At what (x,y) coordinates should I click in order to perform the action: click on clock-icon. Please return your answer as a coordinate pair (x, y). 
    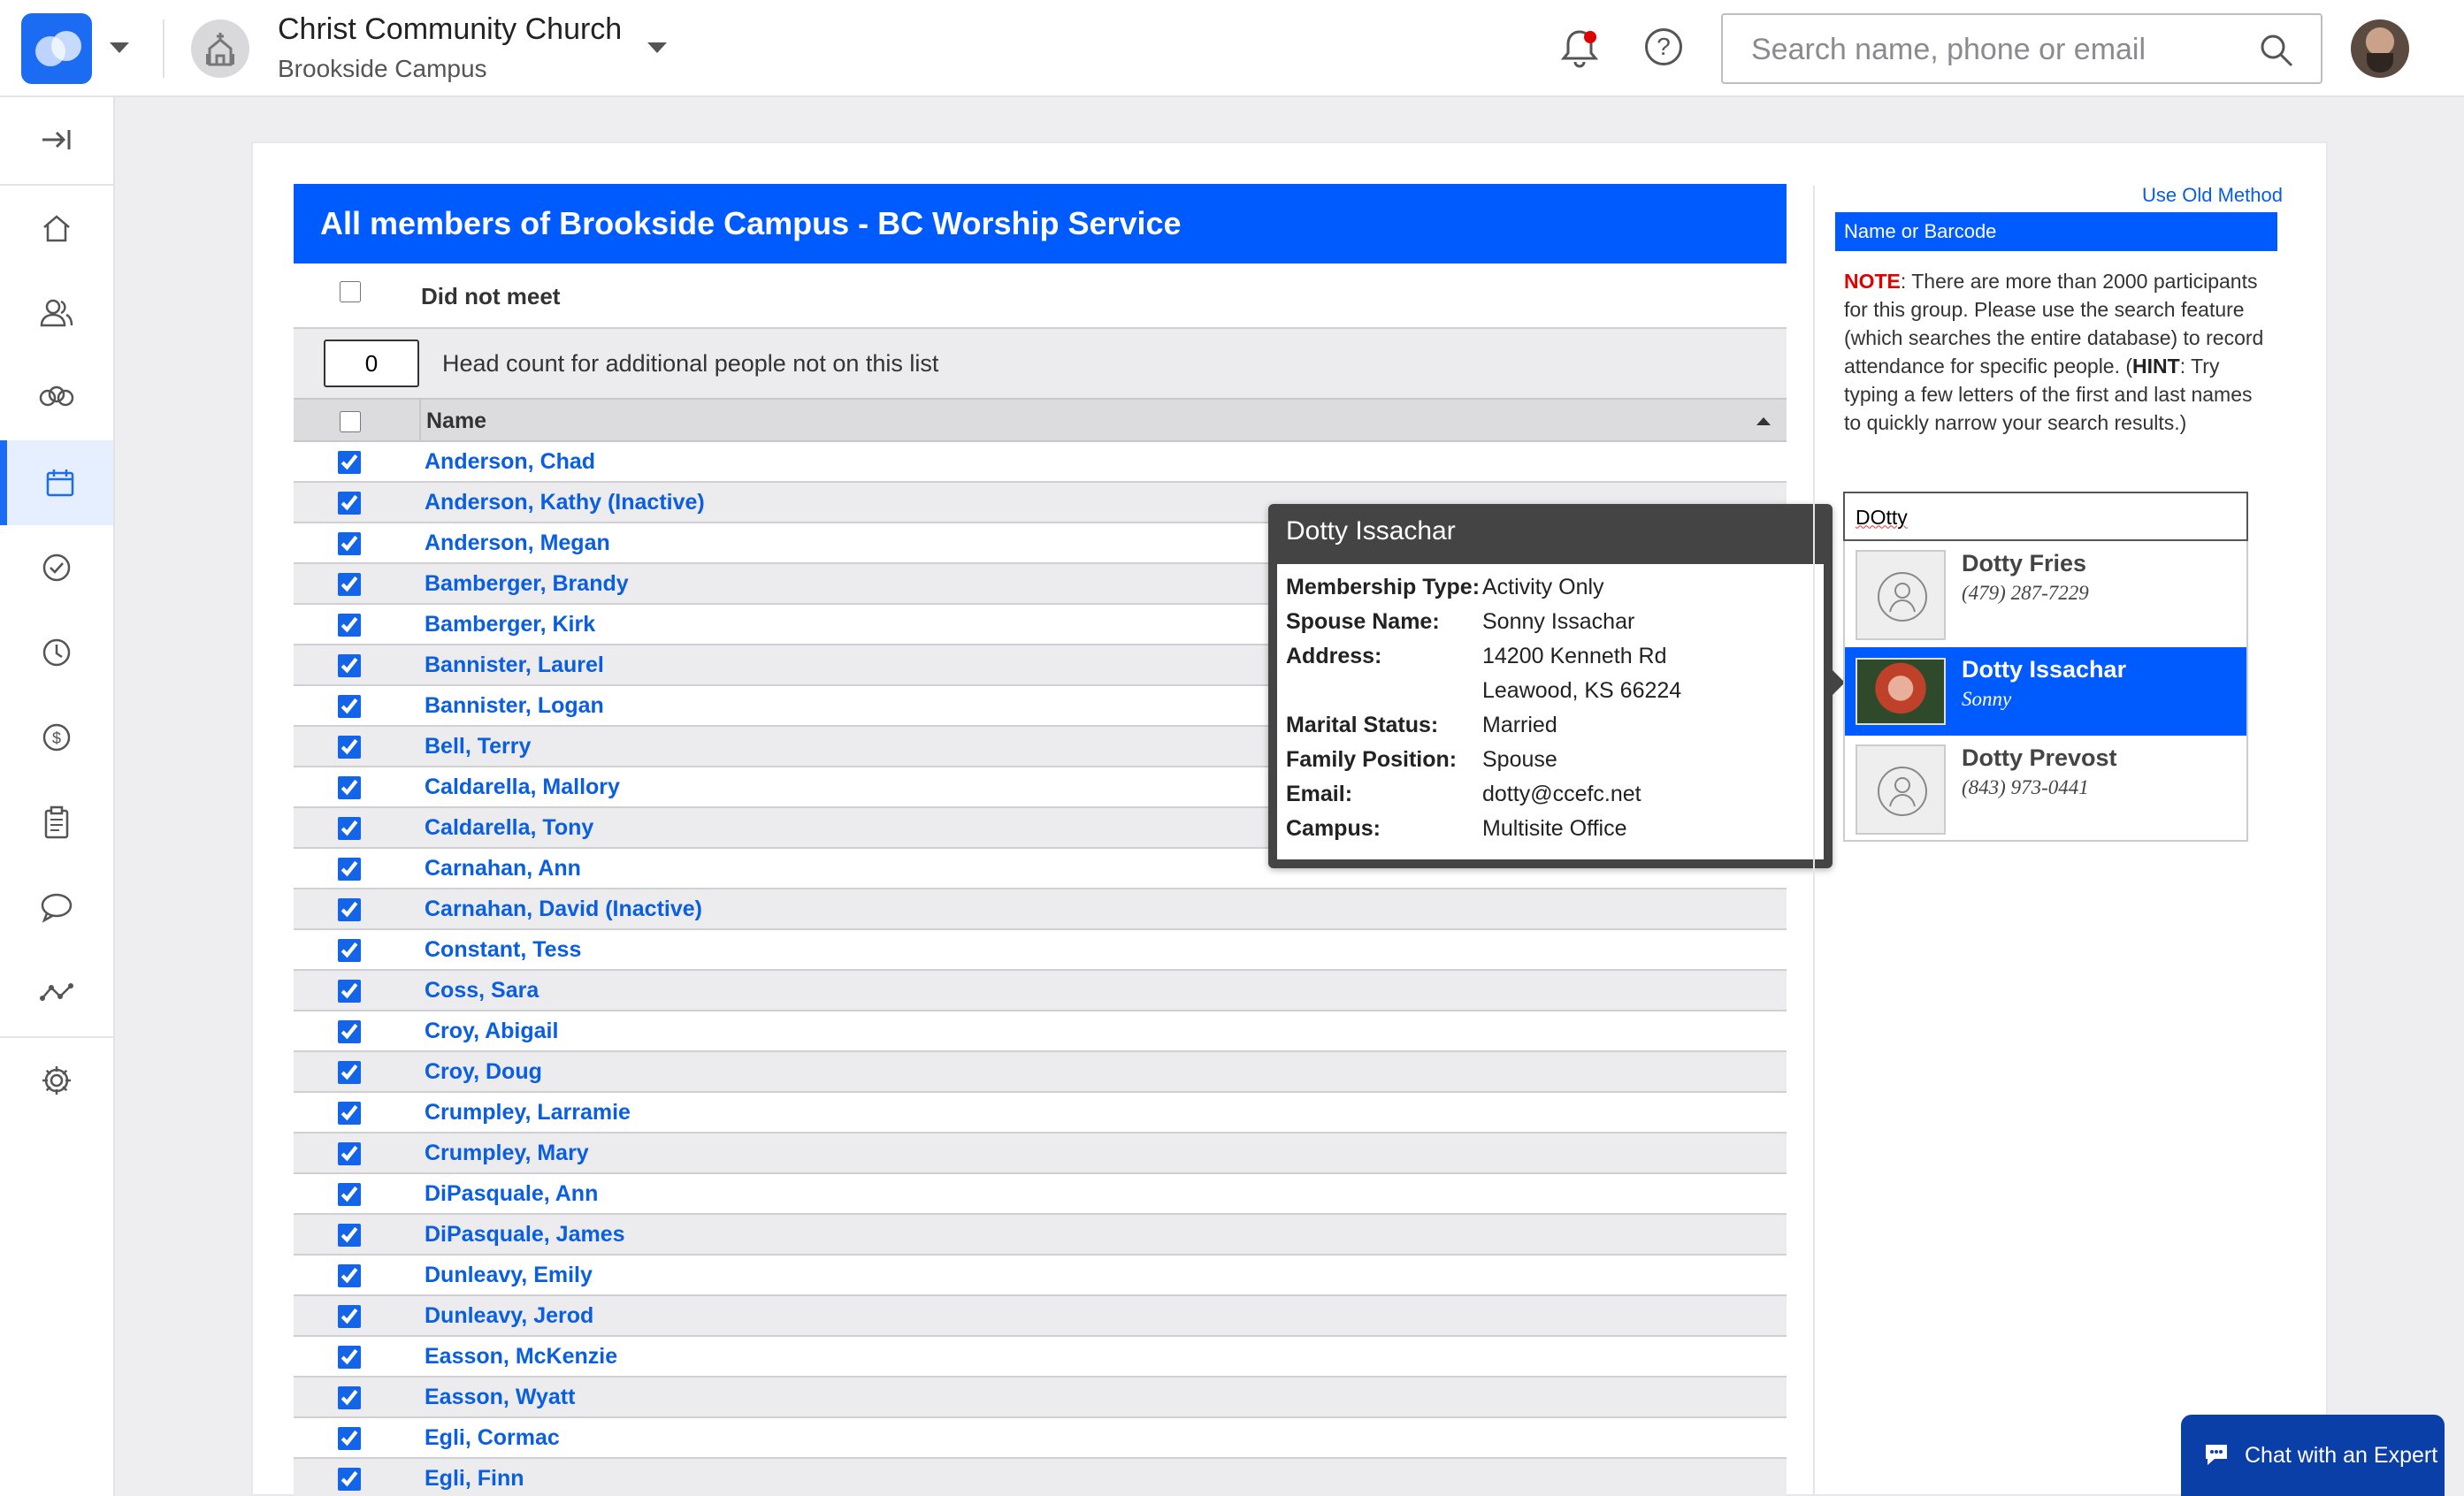
    Looking at the image, I should click on (56, 652).